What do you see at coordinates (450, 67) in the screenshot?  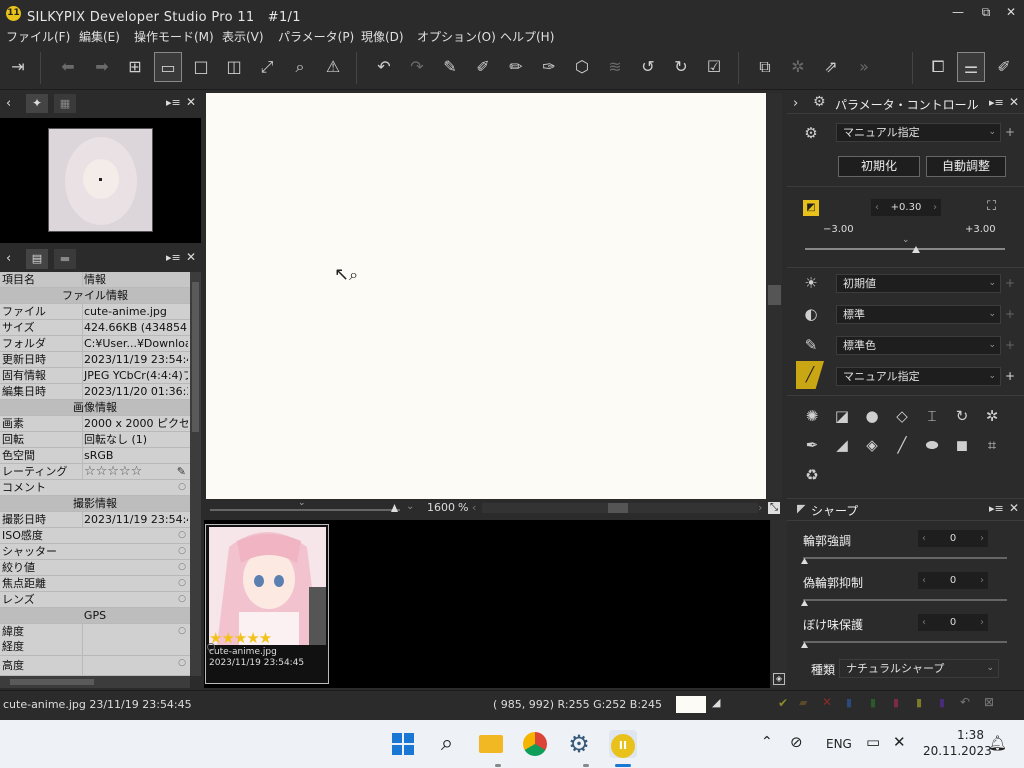 I see `copy-parameter-icon: ✎` at bounding box center [450, 67].